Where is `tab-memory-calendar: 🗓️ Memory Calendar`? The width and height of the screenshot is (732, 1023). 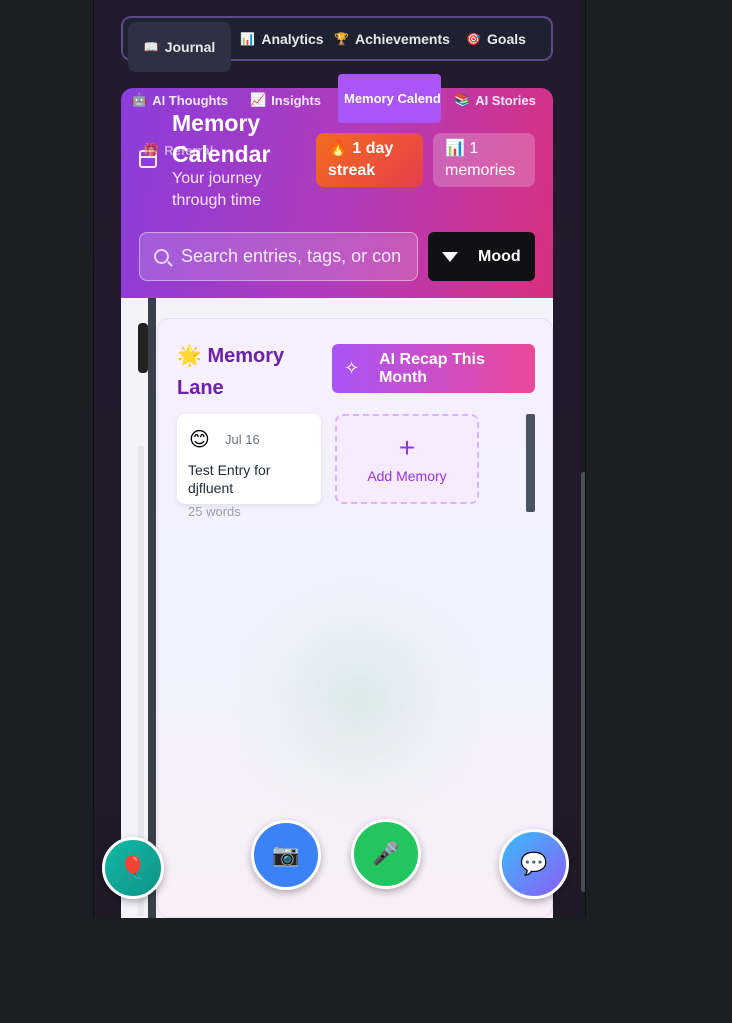 tab-memory-calendar: 🗓️ Memory Calendar is located at coordinates (389, 98).